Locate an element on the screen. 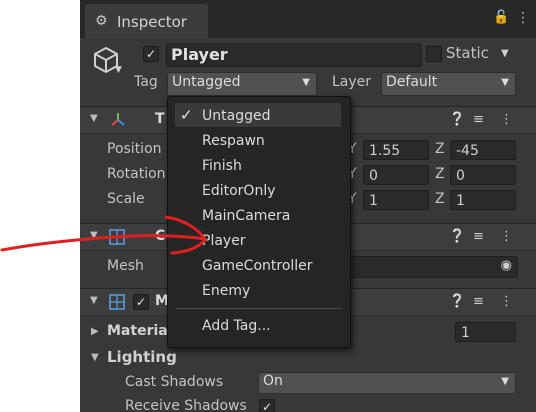  scale-z-field: 1 is located at coordinates (483, 200).